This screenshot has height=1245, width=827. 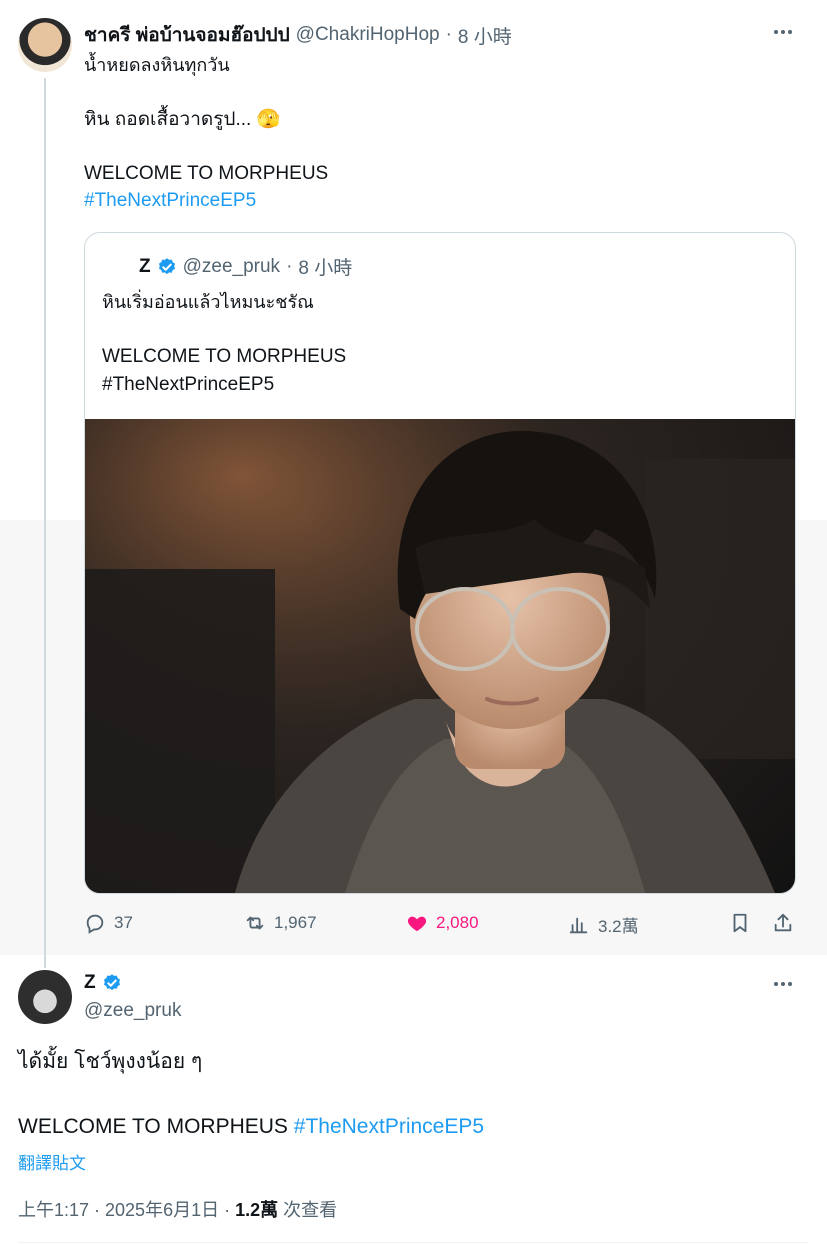 I want to click on retweet-count: 1,967, so click(x=295, y=922).